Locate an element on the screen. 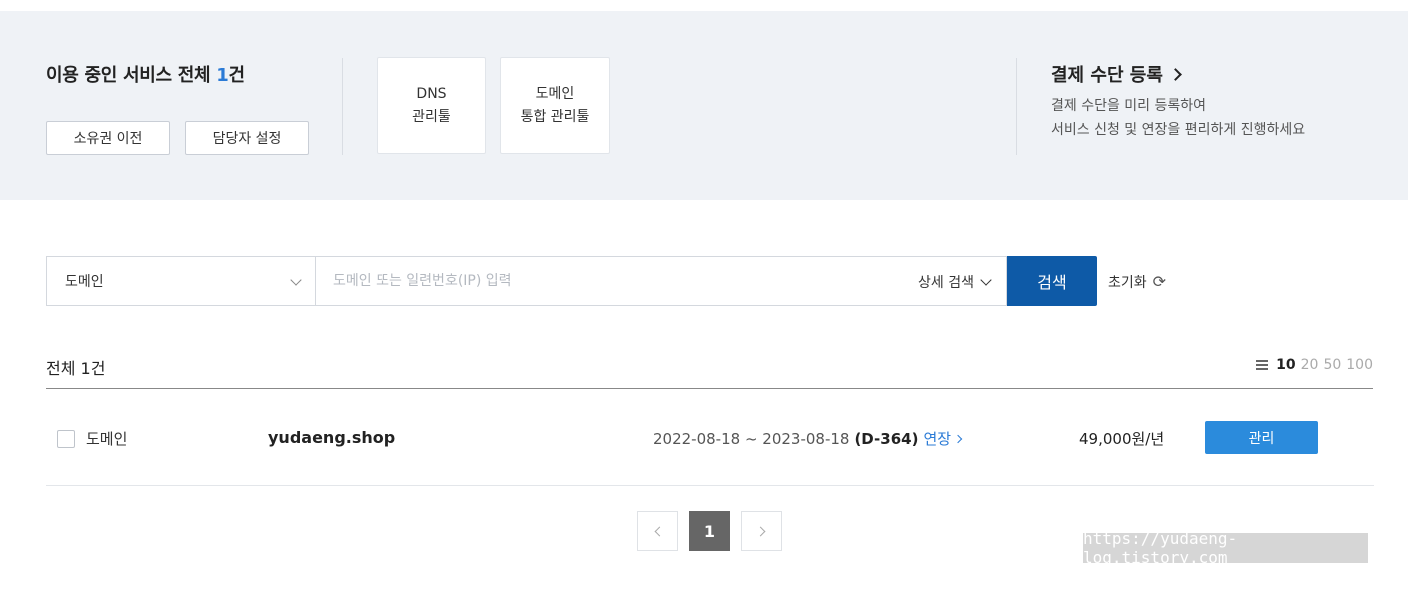  next-page-button is located at coordinates (761, 531).